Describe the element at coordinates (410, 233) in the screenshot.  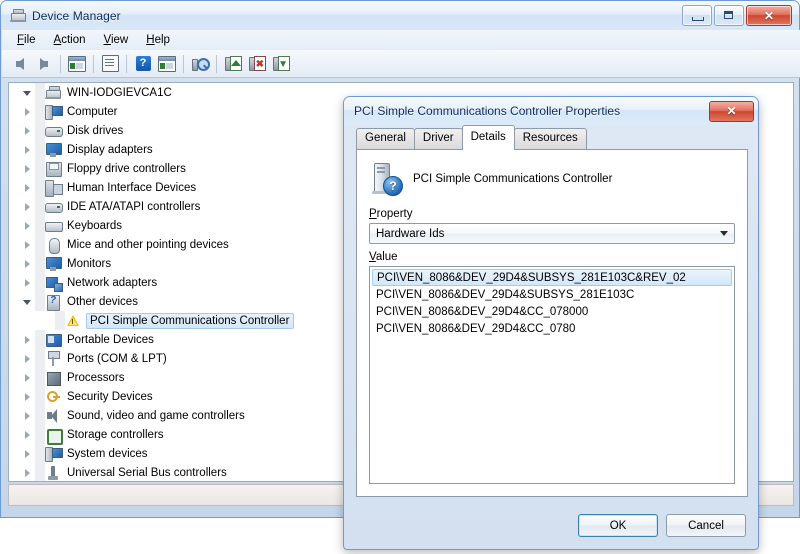
I see `property-selected-value: Hardware Ids` at that location.